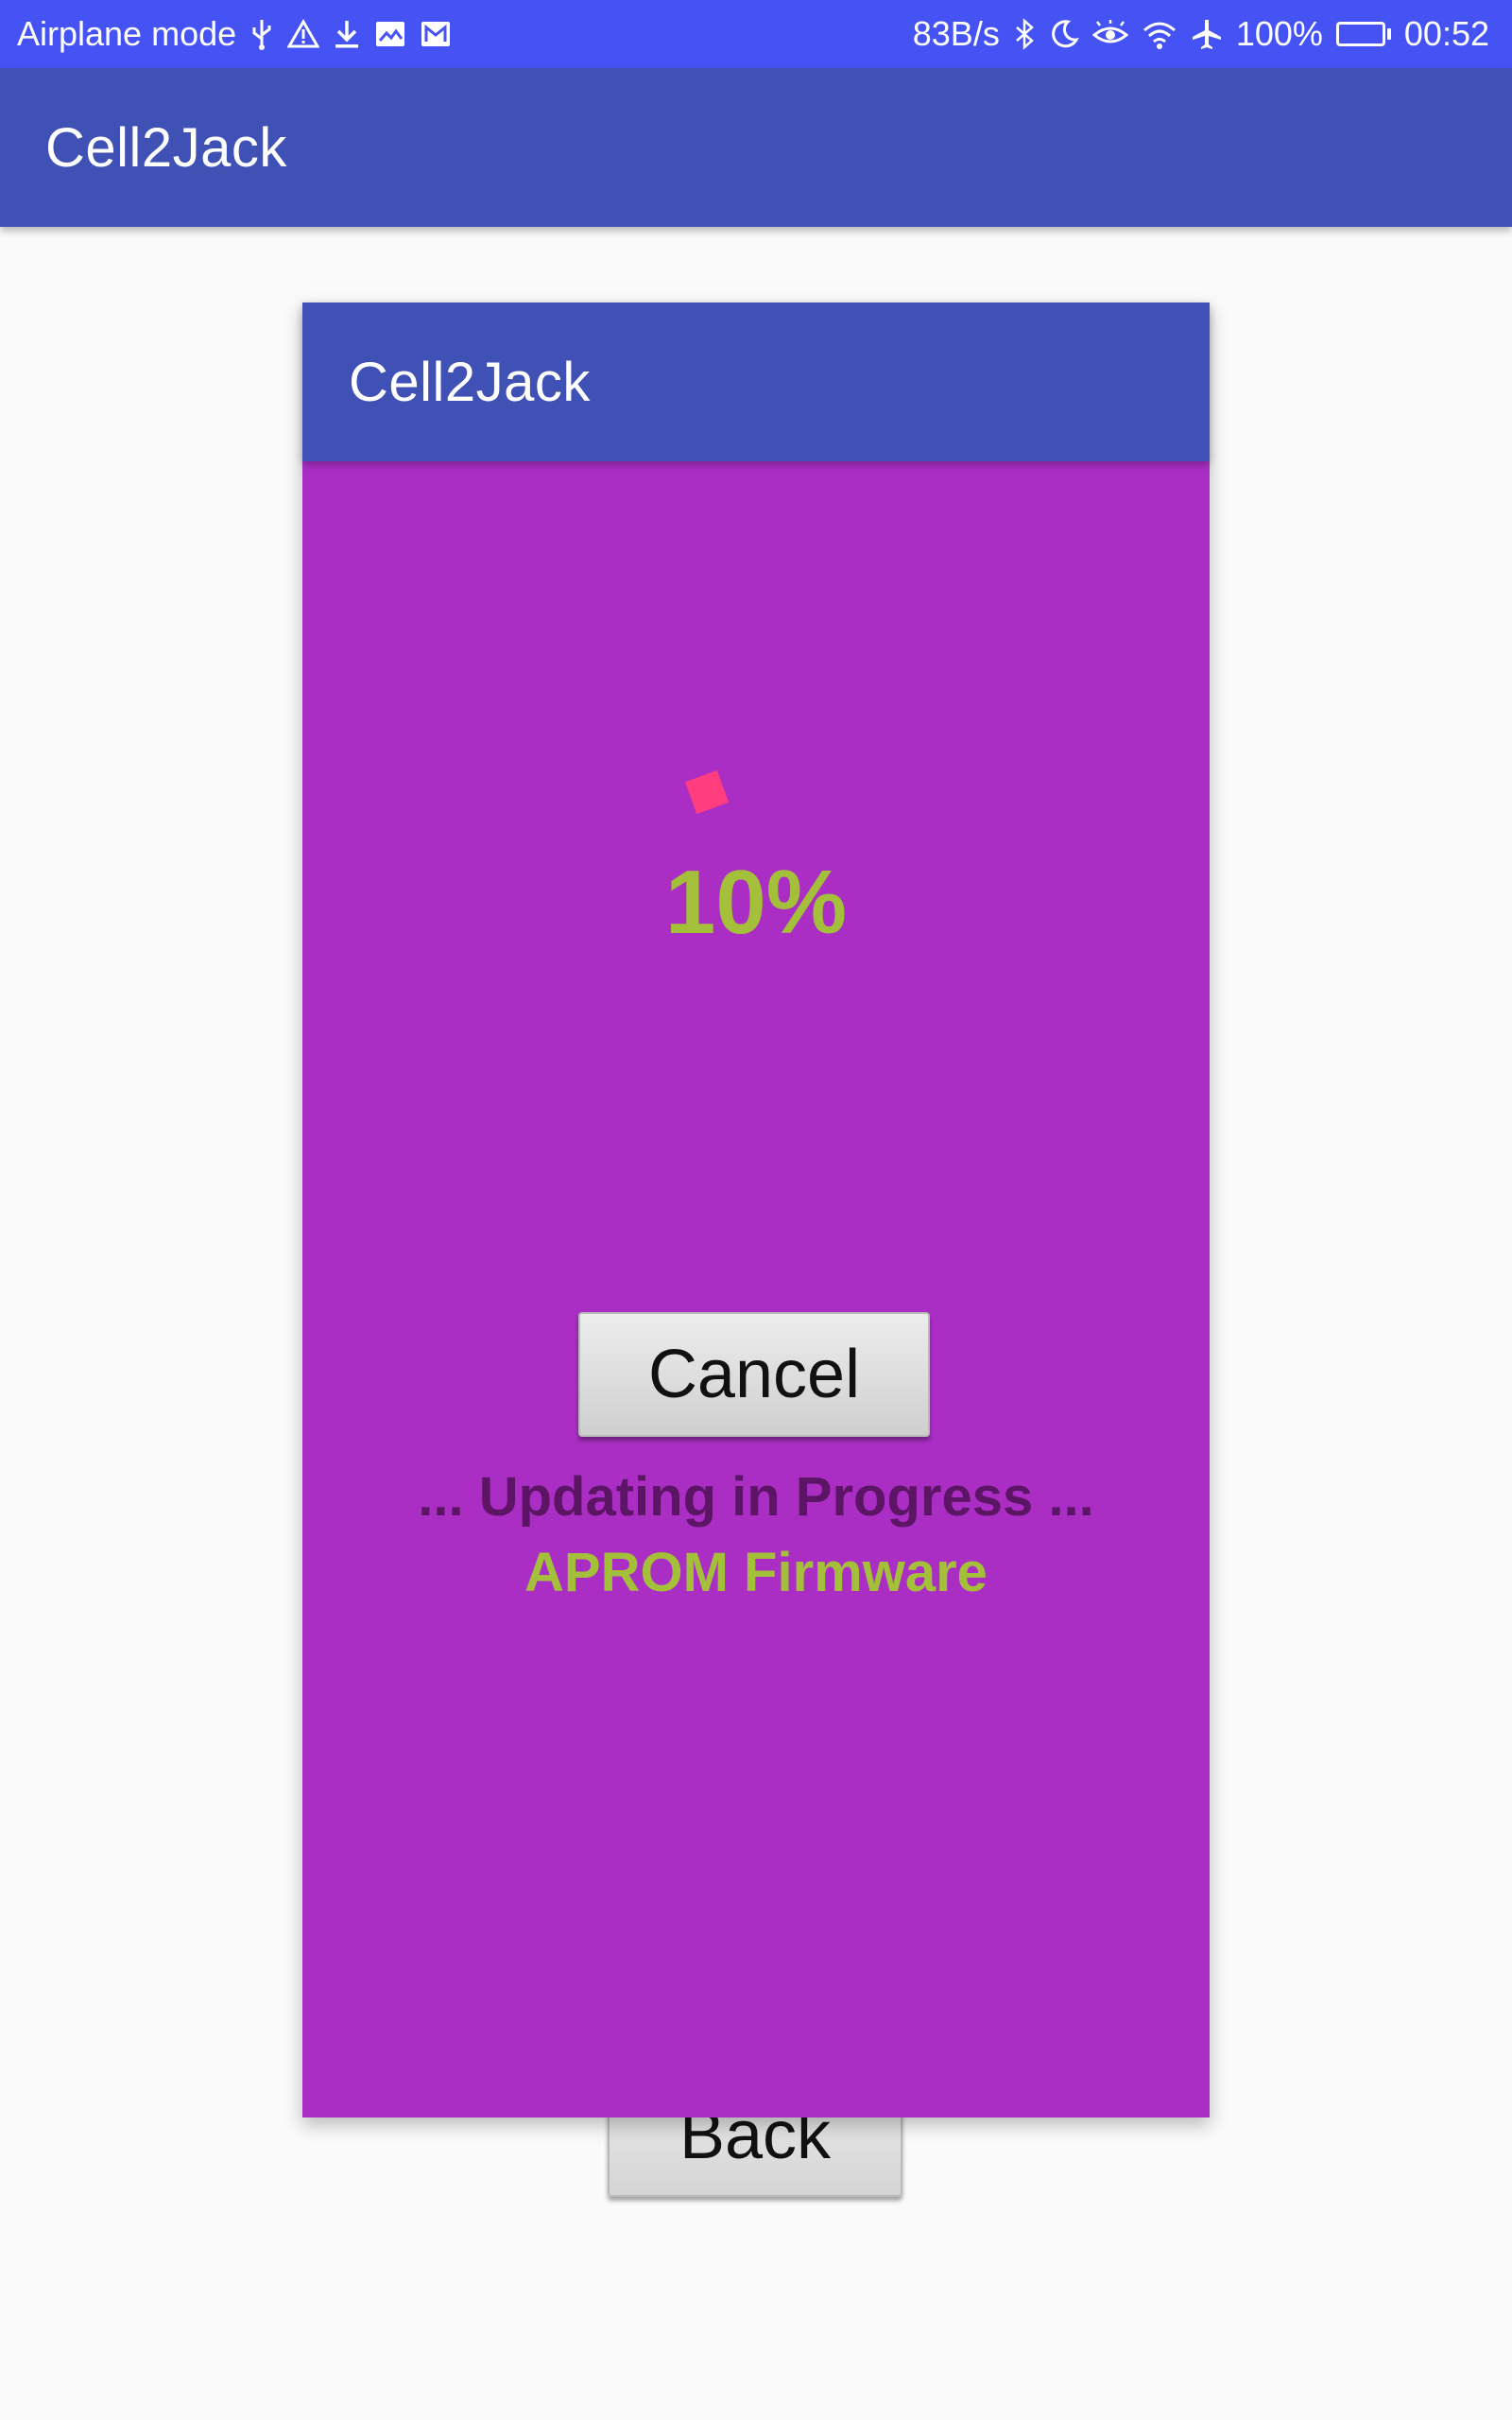 The image size is (1512, 2420). I want to click on dialog-title-bar: Cell2Jack, so click(756, 382).